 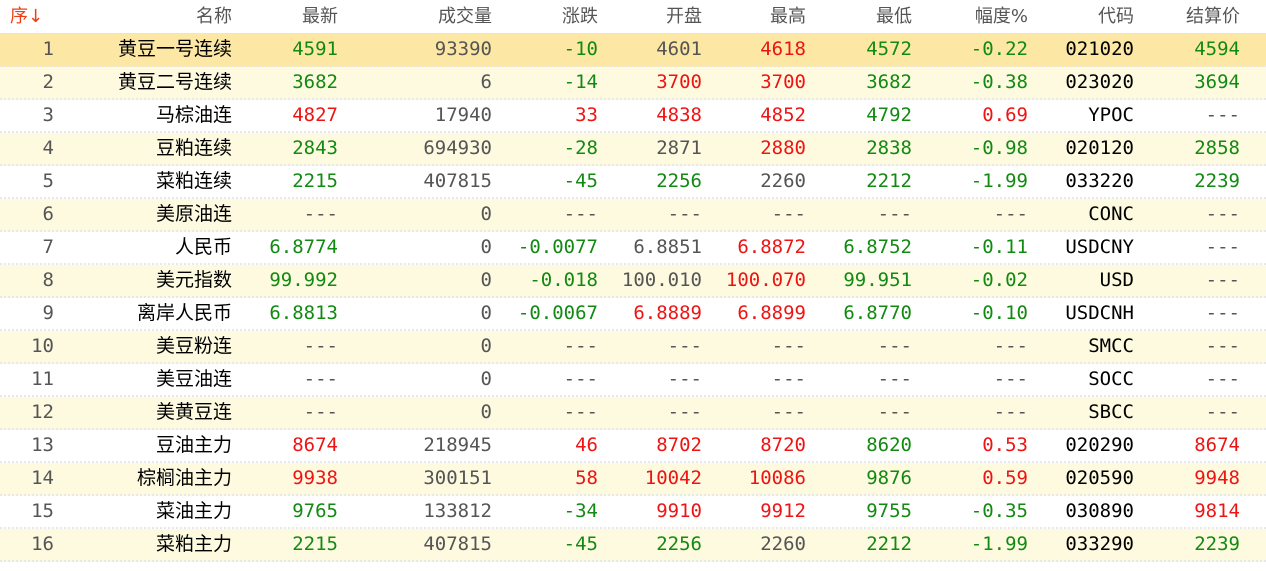 What do you see at coordinates (418, 17) in the screenshot?
I see `column-header-volume: 成交量` at bounding box center [418, 17].